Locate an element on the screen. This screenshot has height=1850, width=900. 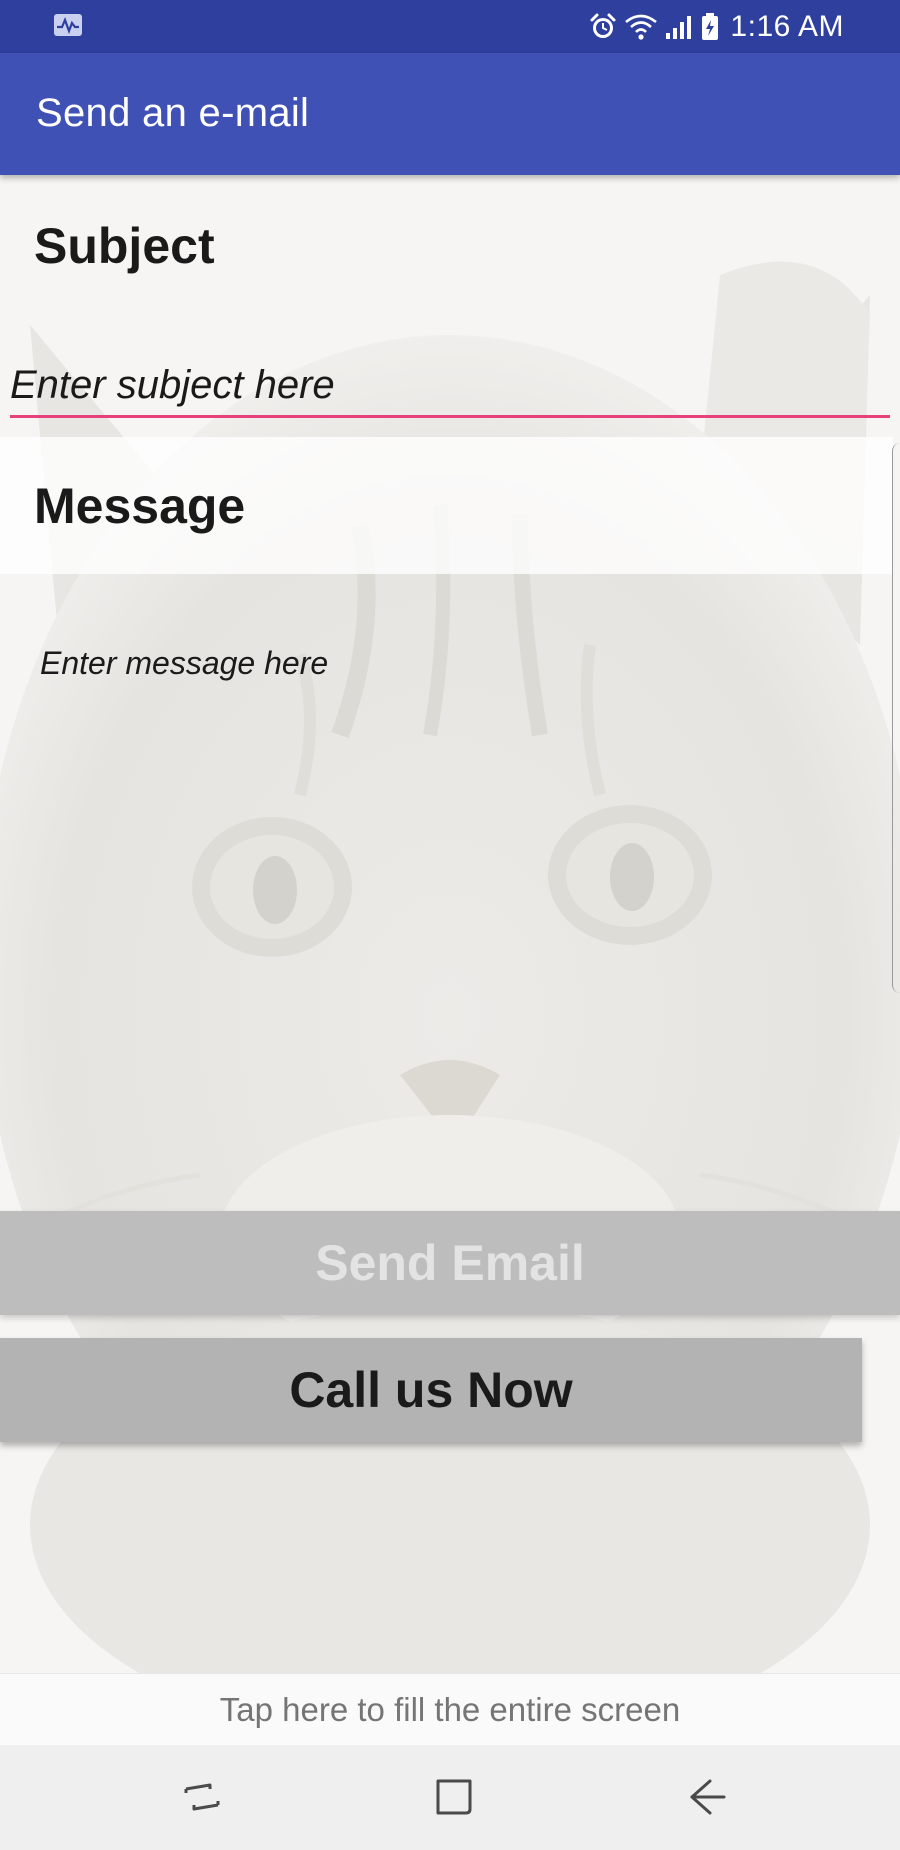
wifi-icon is located at coordinates (641, 27).